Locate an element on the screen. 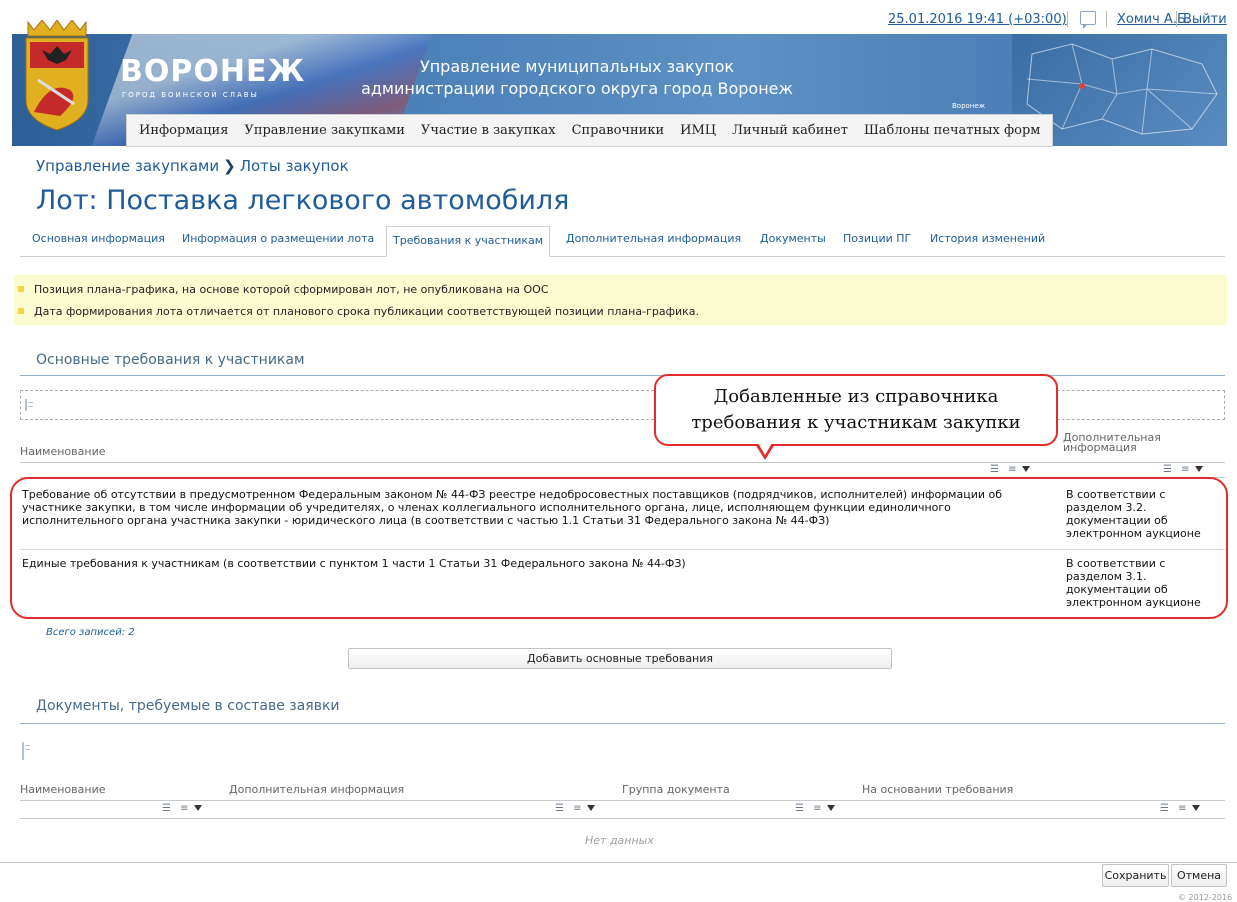 Image resolution: width=1237 pixels, height=902 pixels. tab-requirements: Требования к участникам is located at coordinates (468, 241).